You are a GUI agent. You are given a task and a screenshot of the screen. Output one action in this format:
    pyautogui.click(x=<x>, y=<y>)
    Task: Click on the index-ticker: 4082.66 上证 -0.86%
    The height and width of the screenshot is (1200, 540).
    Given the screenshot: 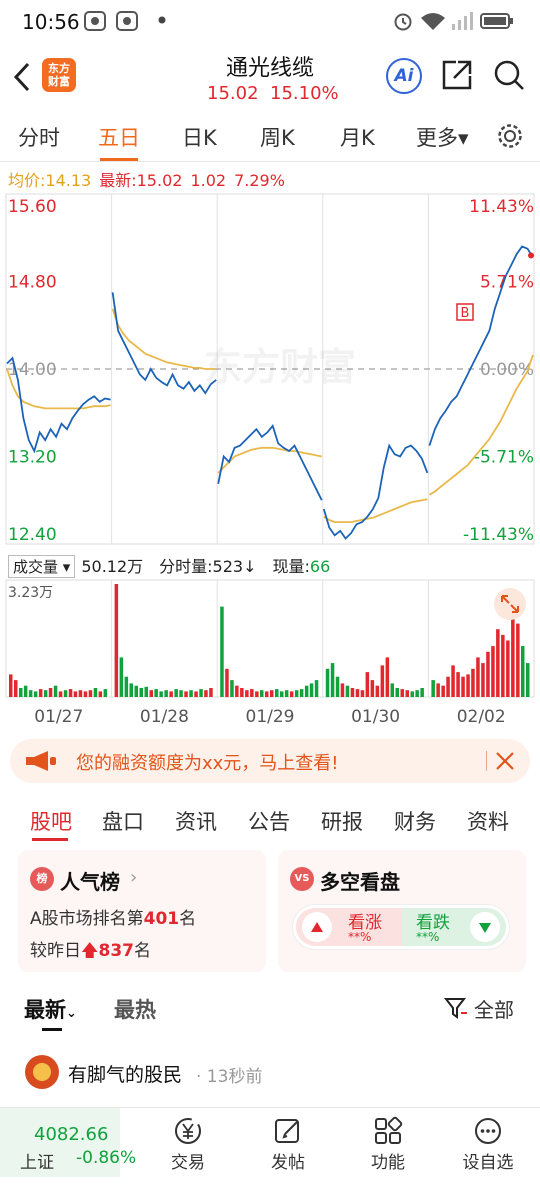 What is the action you would take?
    pyautogui.click(x=68, y=1143)
    